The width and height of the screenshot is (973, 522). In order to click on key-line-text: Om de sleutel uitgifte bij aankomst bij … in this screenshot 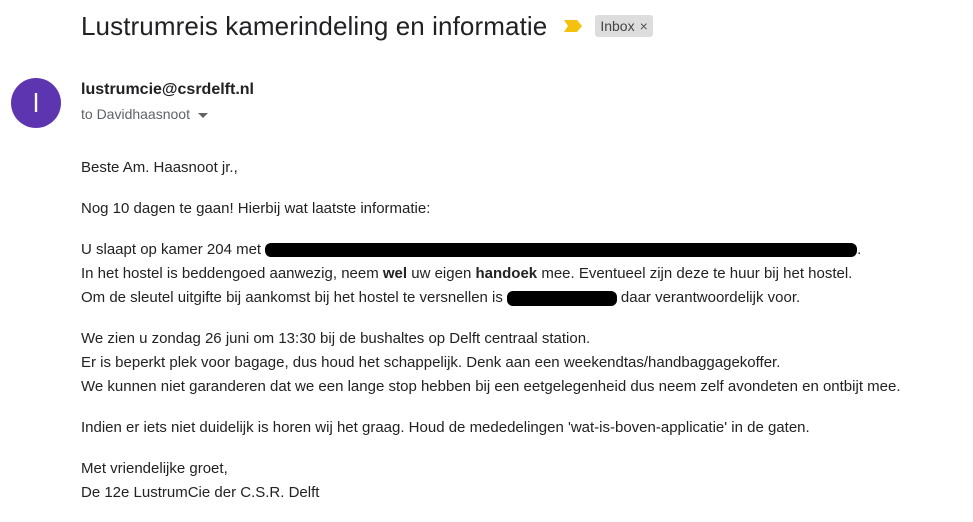, I will do `click(292, 297)`.